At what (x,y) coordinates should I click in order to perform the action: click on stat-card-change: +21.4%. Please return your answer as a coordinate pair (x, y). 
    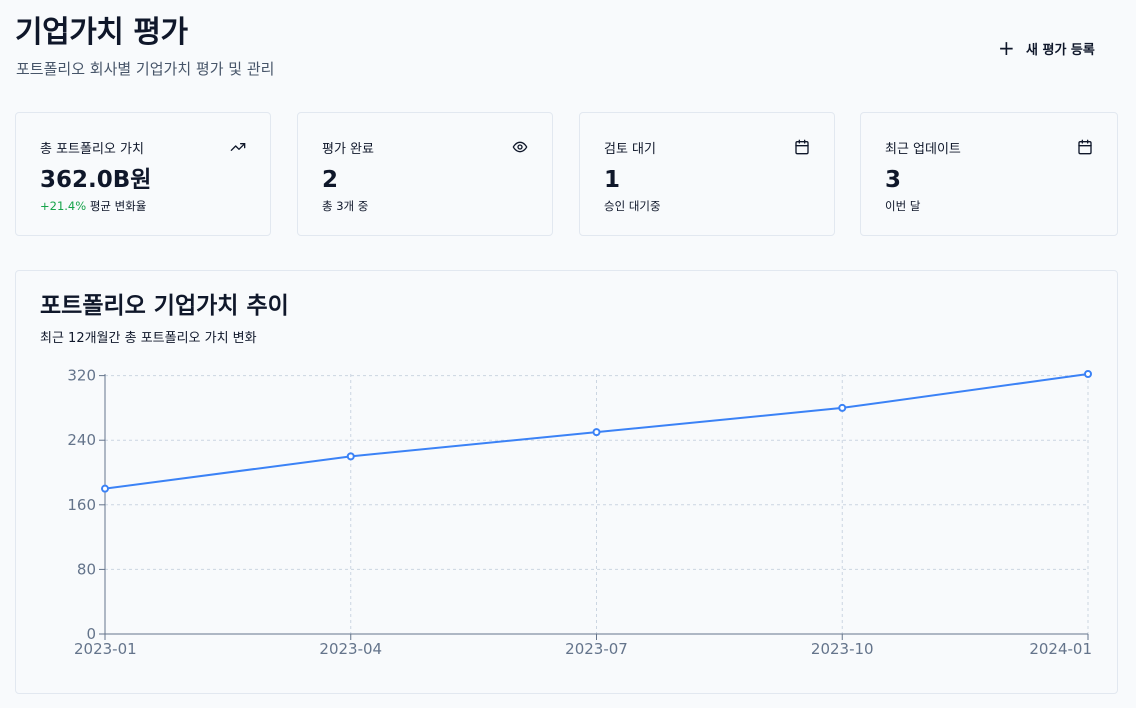
    Looking at the image, I should click on (63, 206).